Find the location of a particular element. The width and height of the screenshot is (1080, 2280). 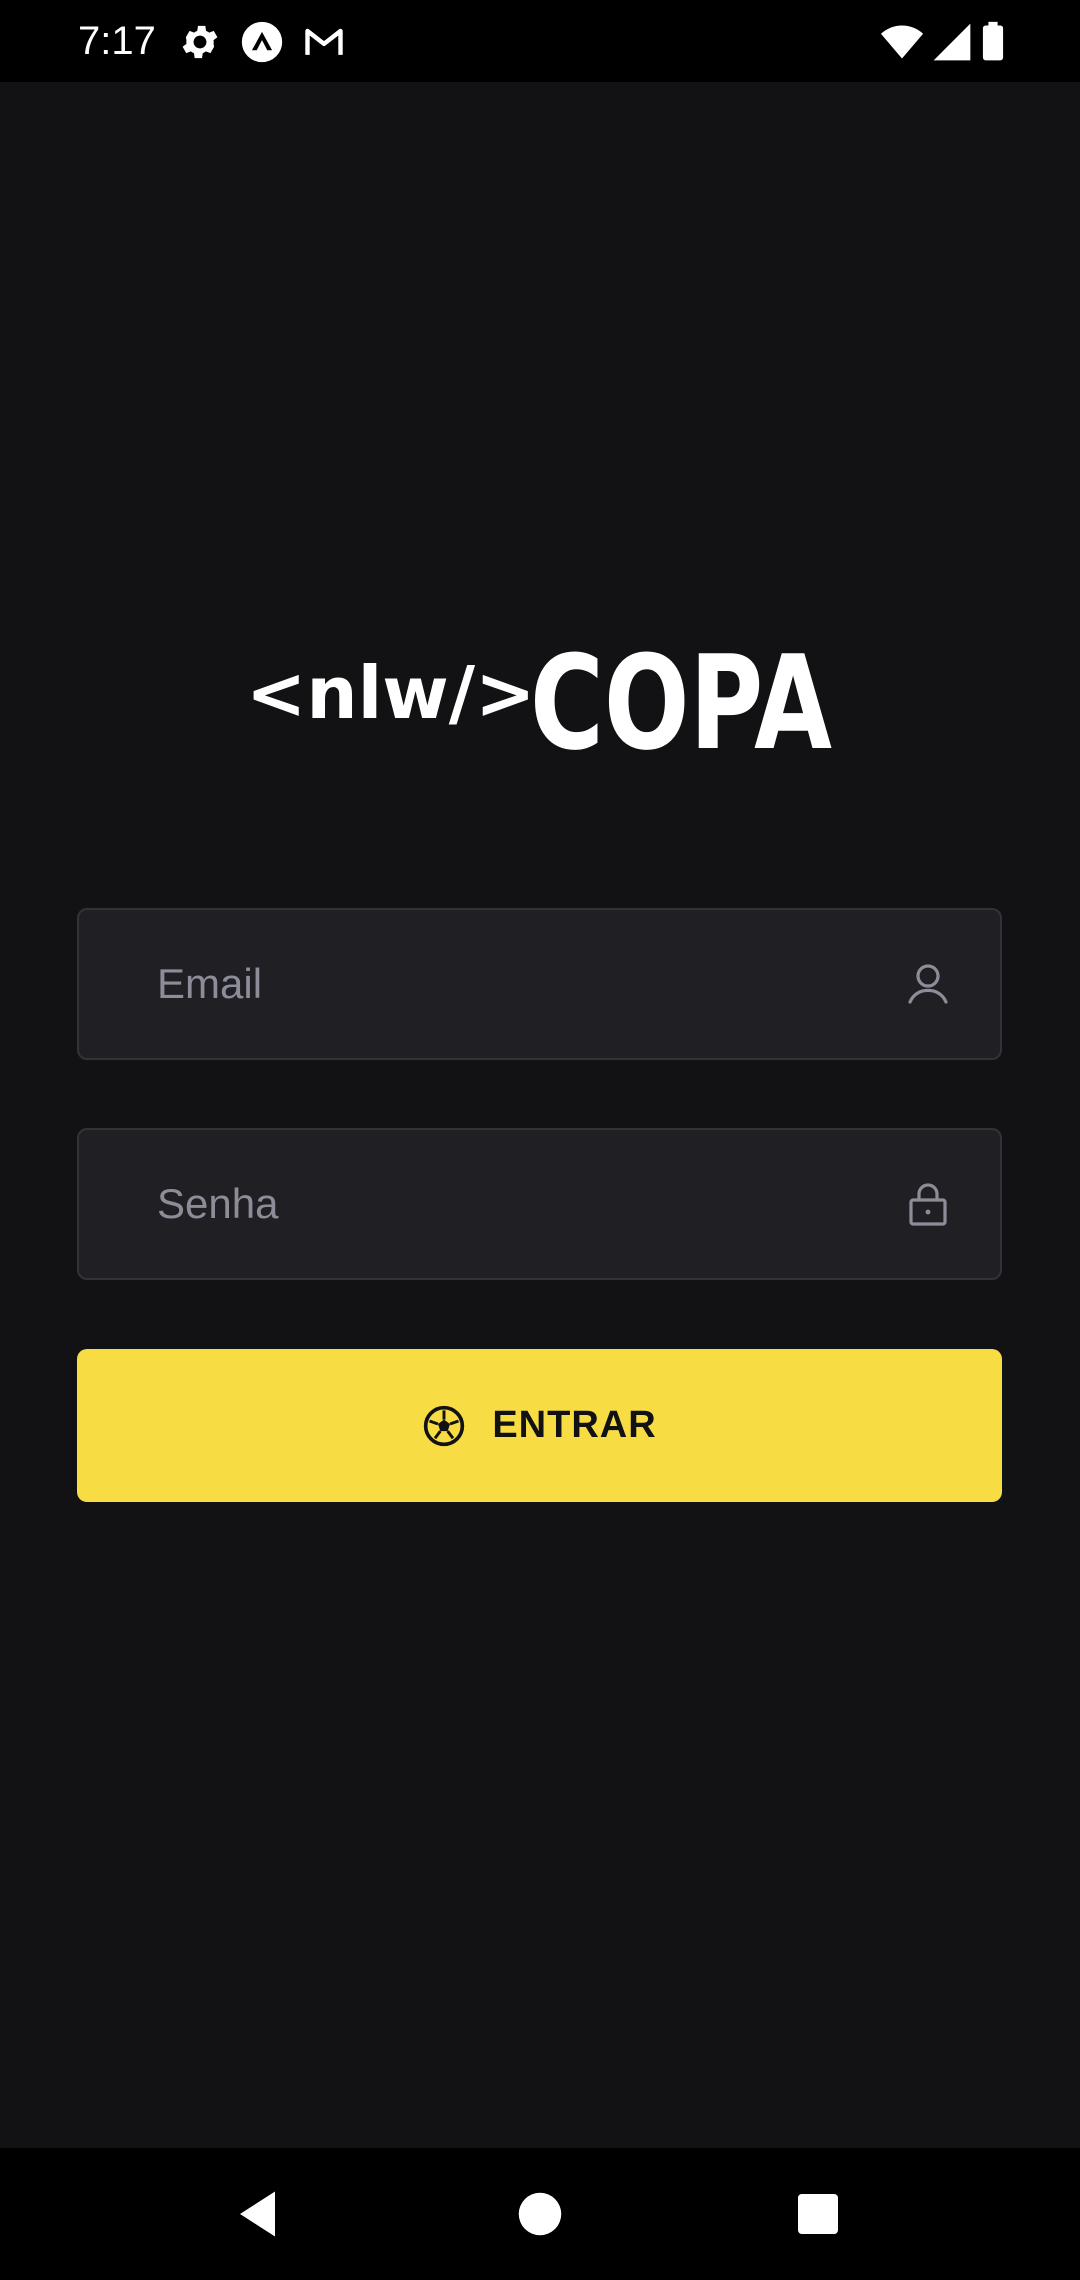

recents-icon is located at coordinates (818, 2214).